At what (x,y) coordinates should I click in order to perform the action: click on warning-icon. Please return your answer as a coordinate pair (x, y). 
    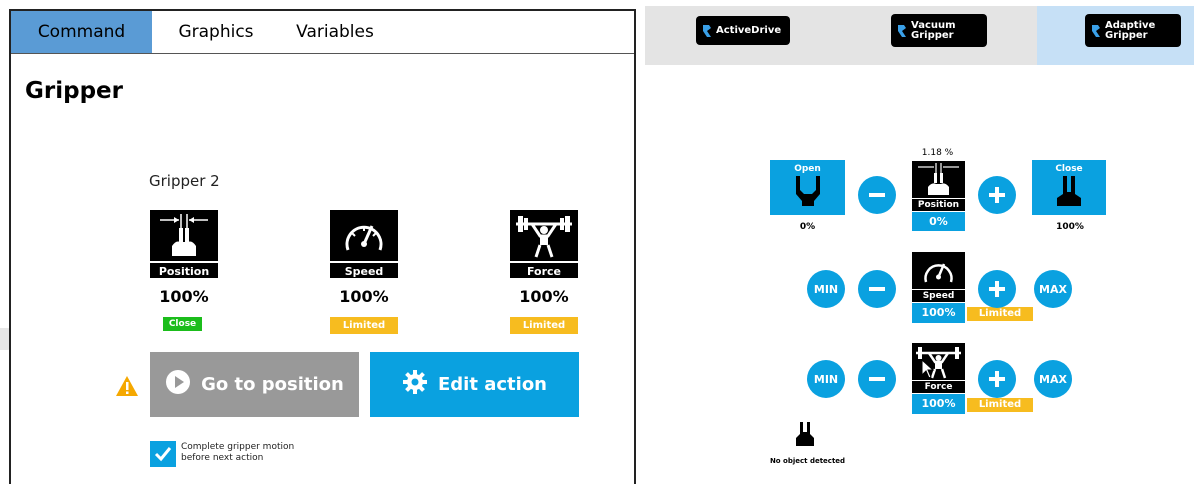
    Looking at the image, I should click on (127, 386).